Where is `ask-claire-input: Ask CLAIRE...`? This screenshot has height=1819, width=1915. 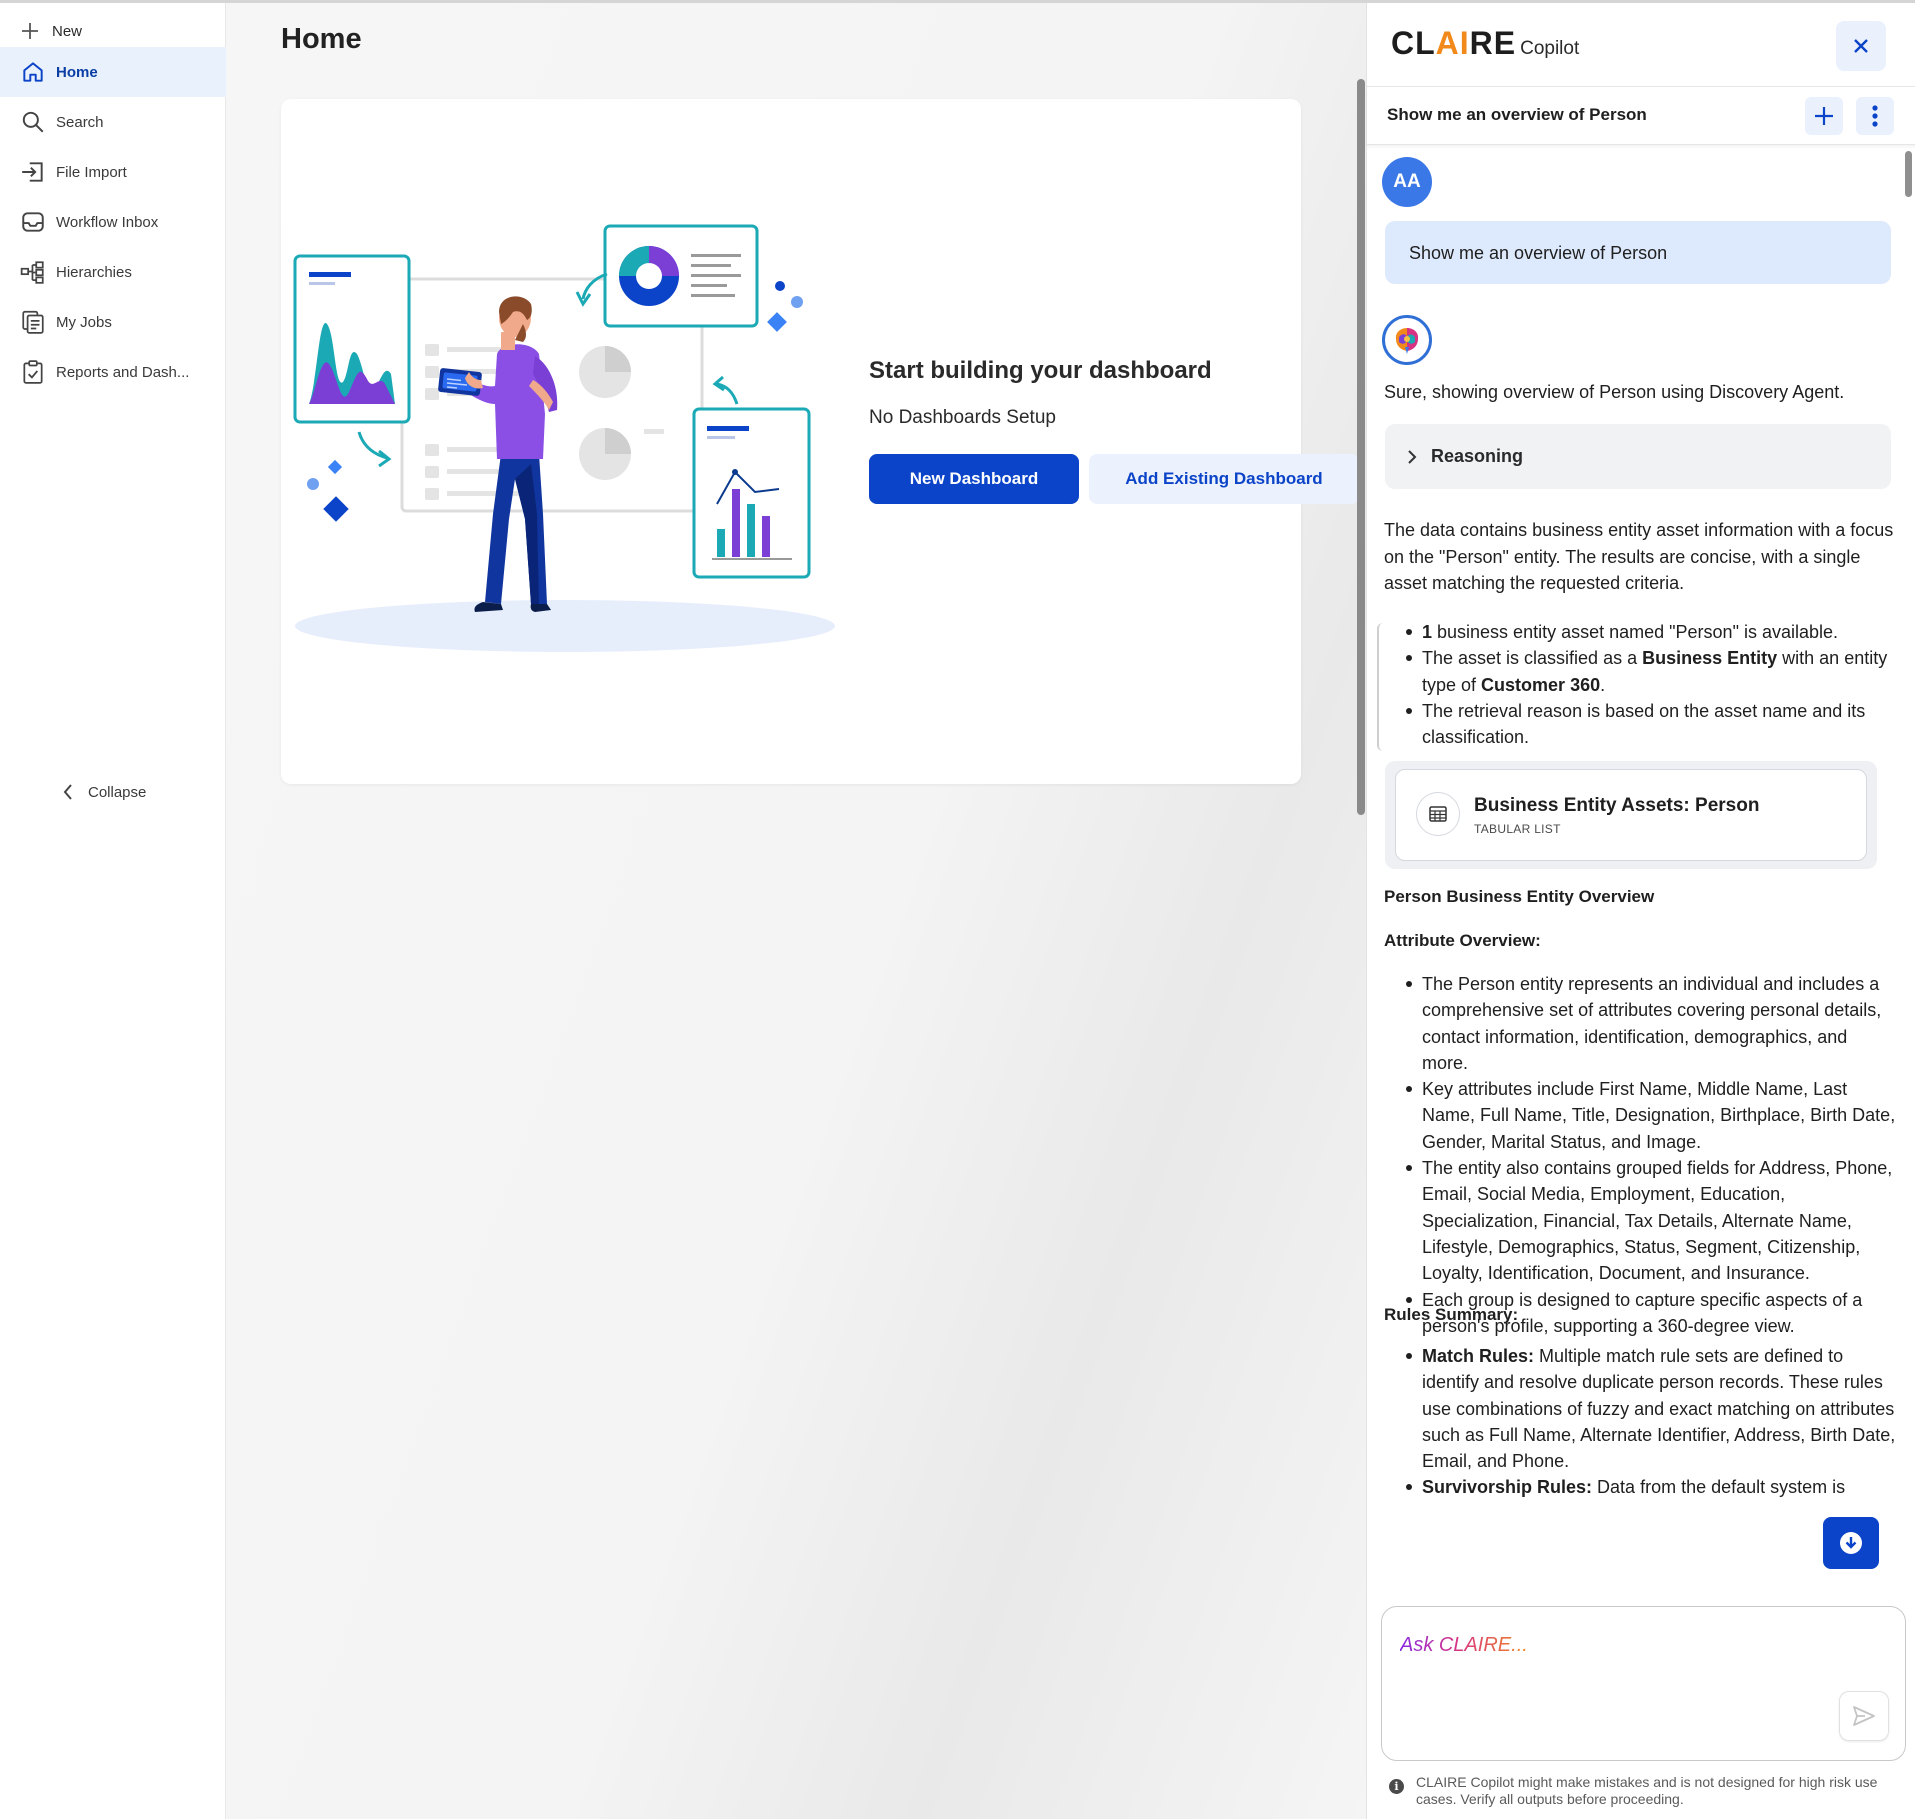 ask-claire-input: Ask CLAIRE... is located at coordinates (1643, 1683).